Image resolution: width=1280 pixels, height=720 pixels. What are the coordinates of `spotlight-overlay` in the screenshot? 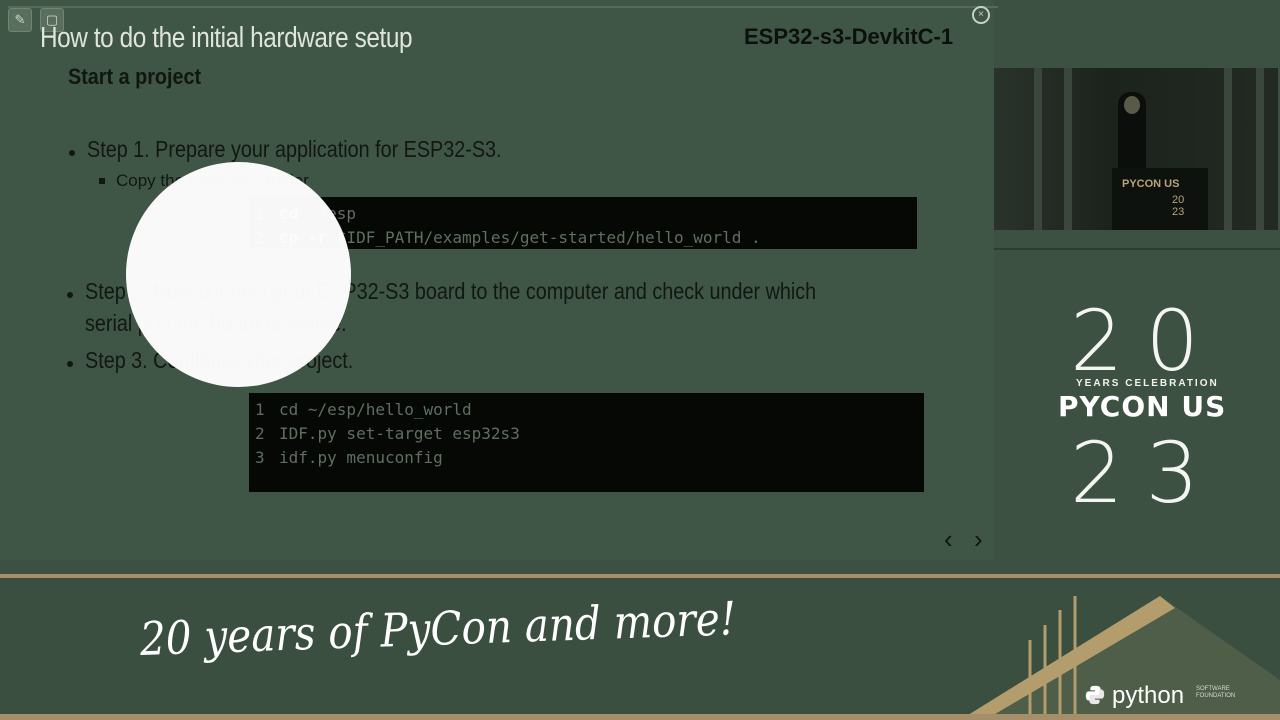 It's located at (238, 274).